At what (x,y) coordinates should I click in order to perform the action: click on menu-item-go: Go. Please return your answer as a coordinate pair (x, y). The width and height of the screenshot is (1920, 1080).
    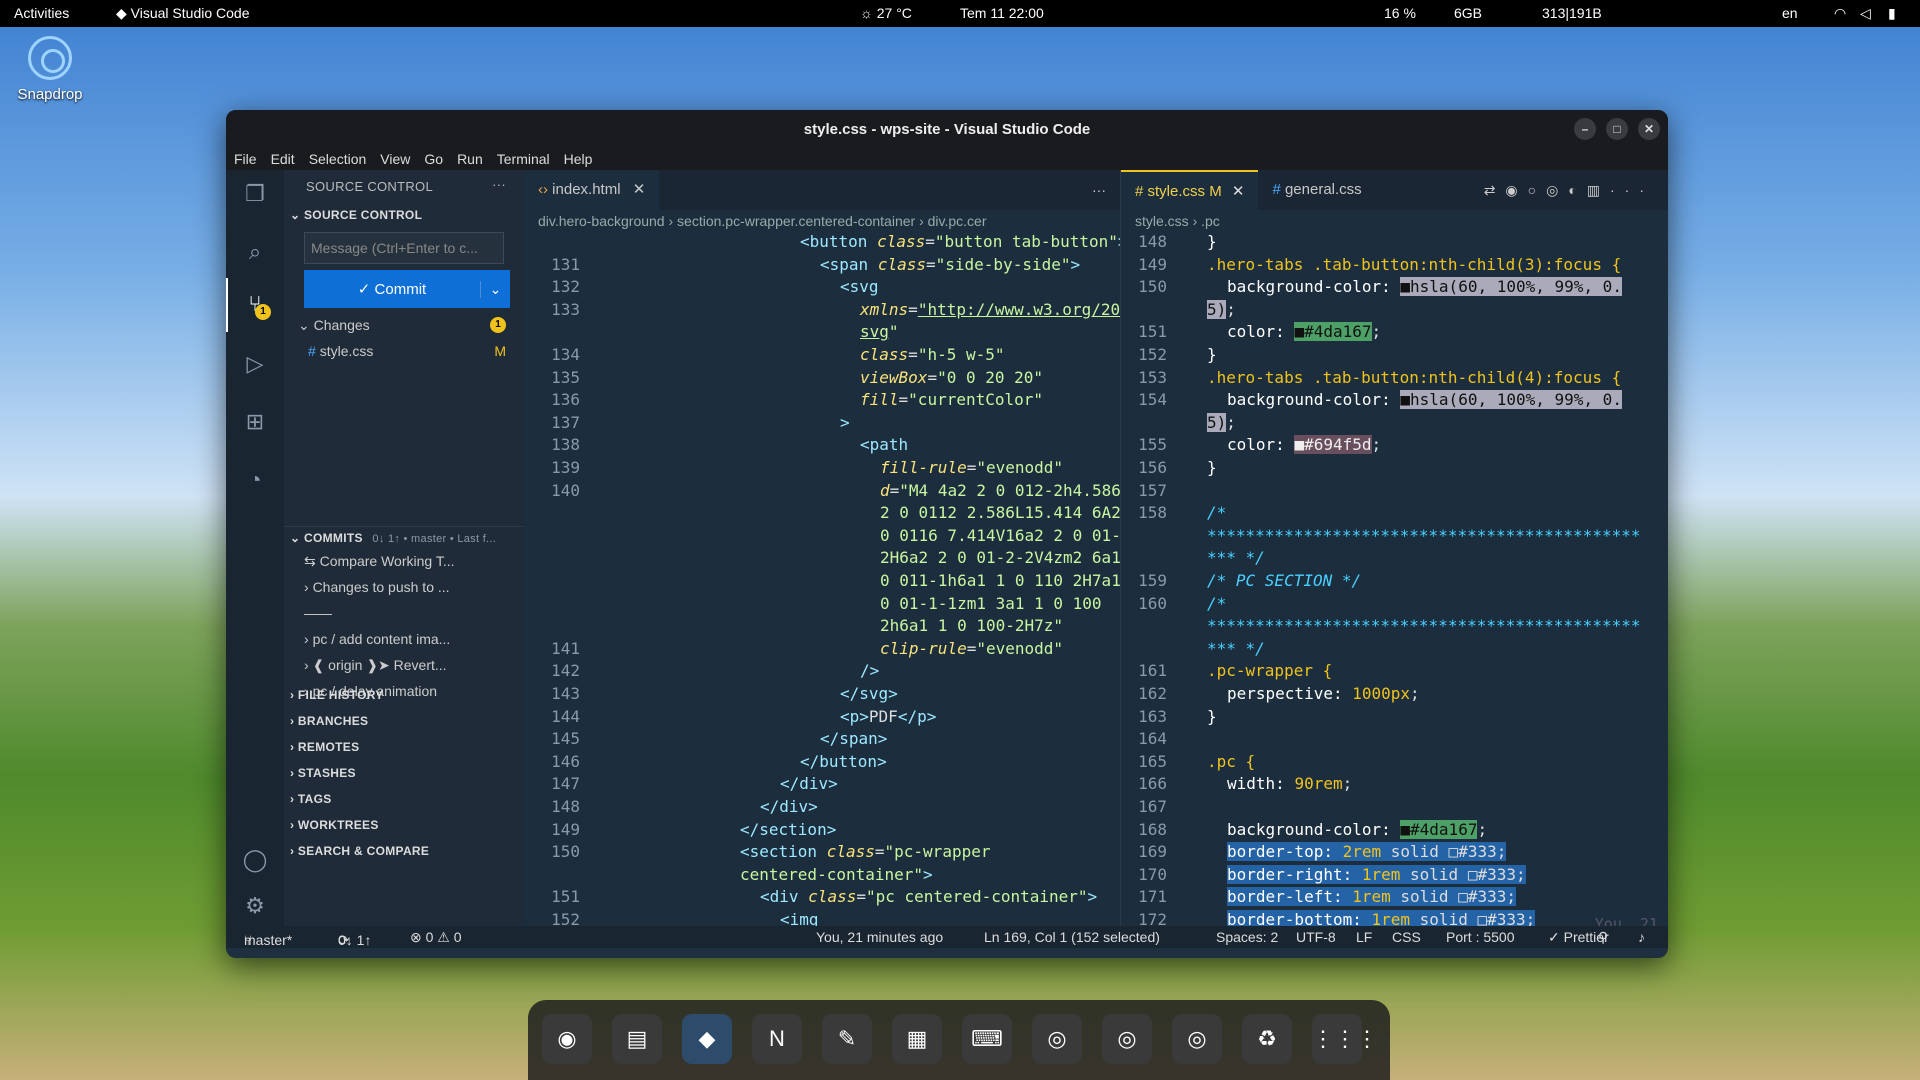
    Looking at the image, I should click on (433, 159).